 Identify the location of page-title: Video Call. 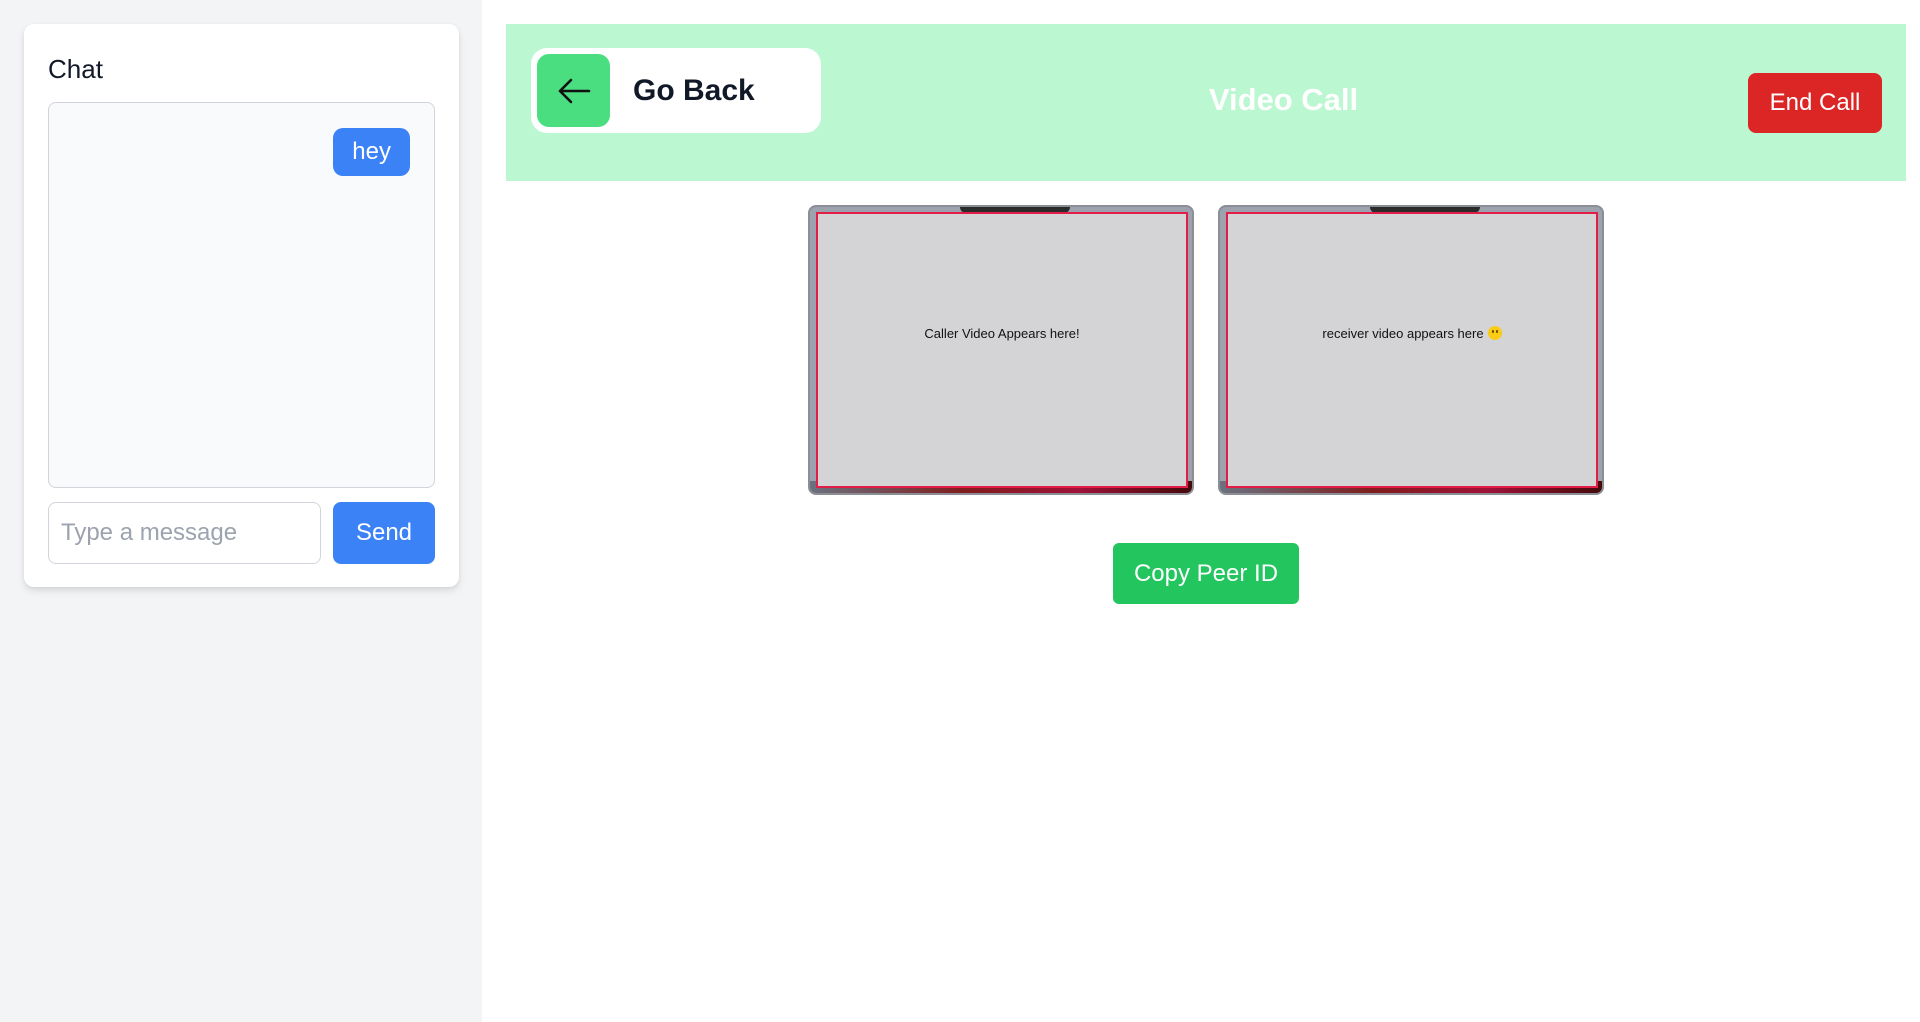
(1283, 99).